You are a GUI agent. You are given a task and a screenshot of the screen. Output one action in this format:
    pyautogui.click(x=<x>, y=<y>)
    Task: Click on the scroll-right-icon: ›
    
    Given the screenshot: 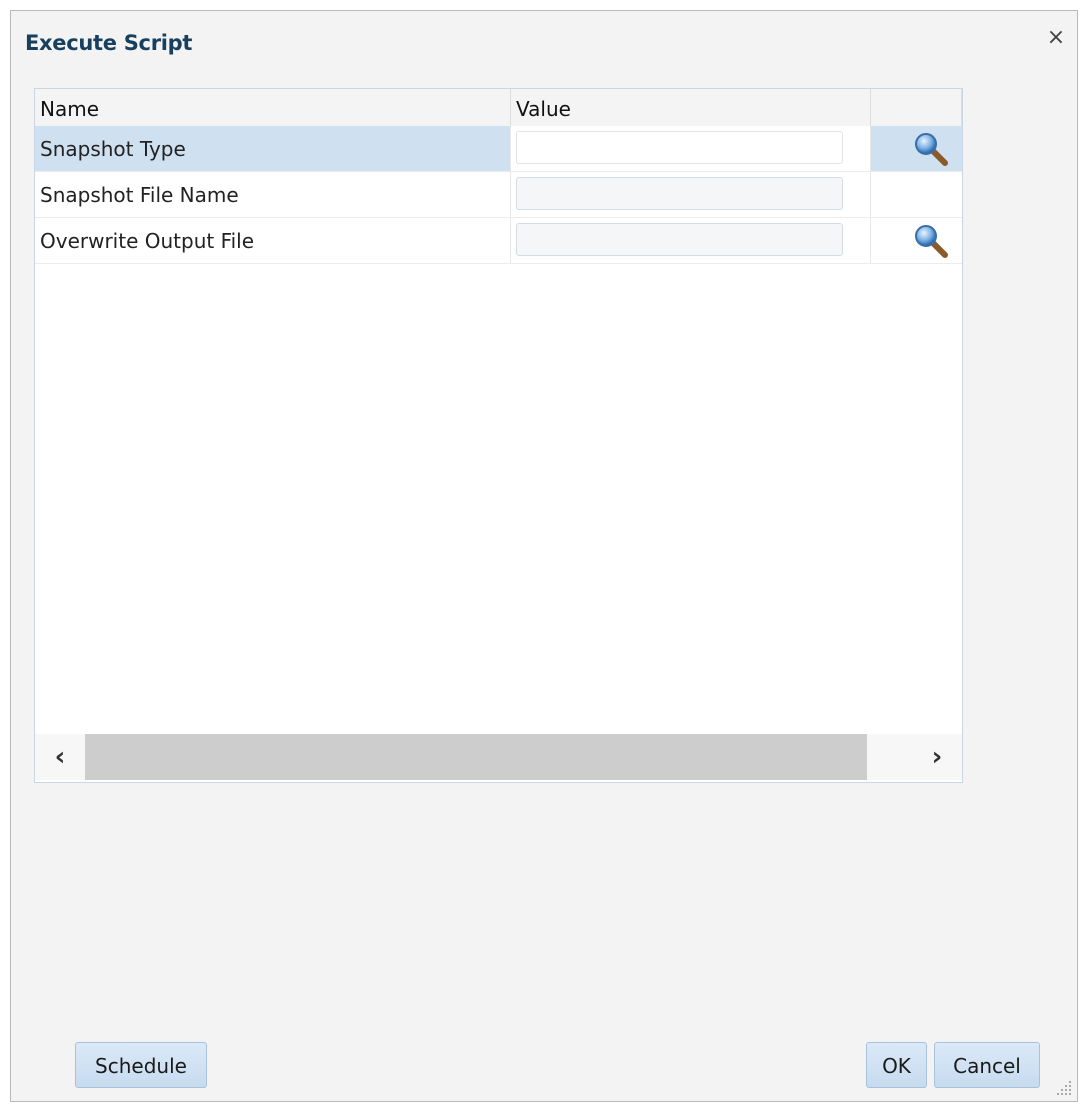 What is the action you would take?
    pyautogui.click(x=937, y=757)
    